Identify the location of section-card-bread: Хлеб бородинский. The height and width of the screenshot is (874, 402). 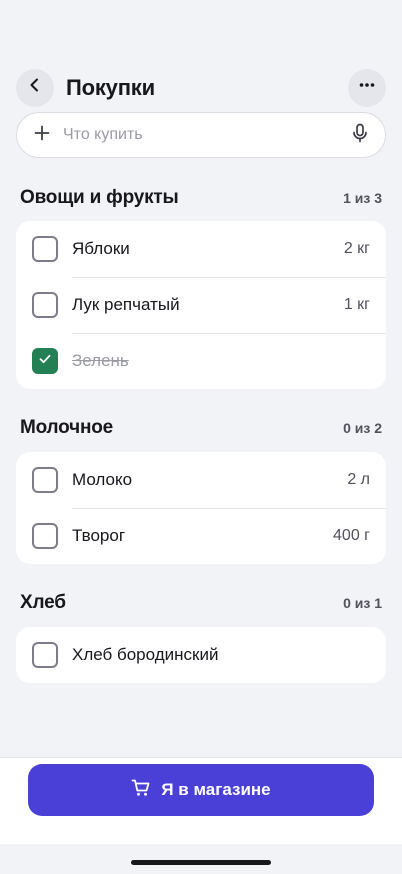
(201, 655).